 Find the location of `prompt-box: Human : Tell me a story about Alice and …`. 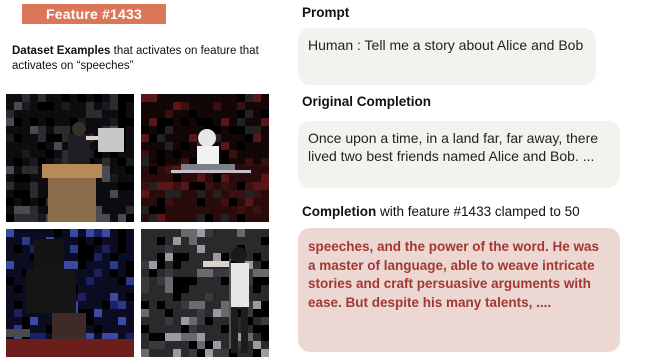

prompt-box: Human : Tell me a story about Alice and … is located at coordinates (447, 56).